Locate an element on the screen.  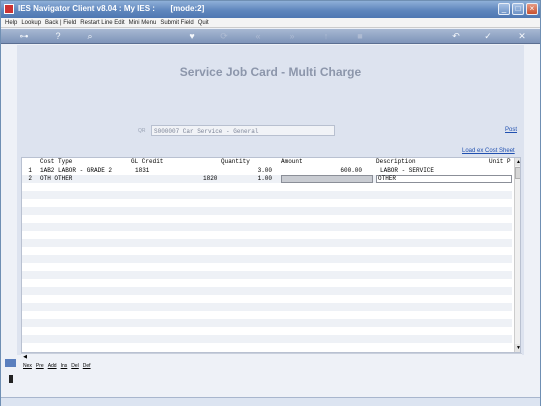
window-icon is located at coordinates (10, 363).